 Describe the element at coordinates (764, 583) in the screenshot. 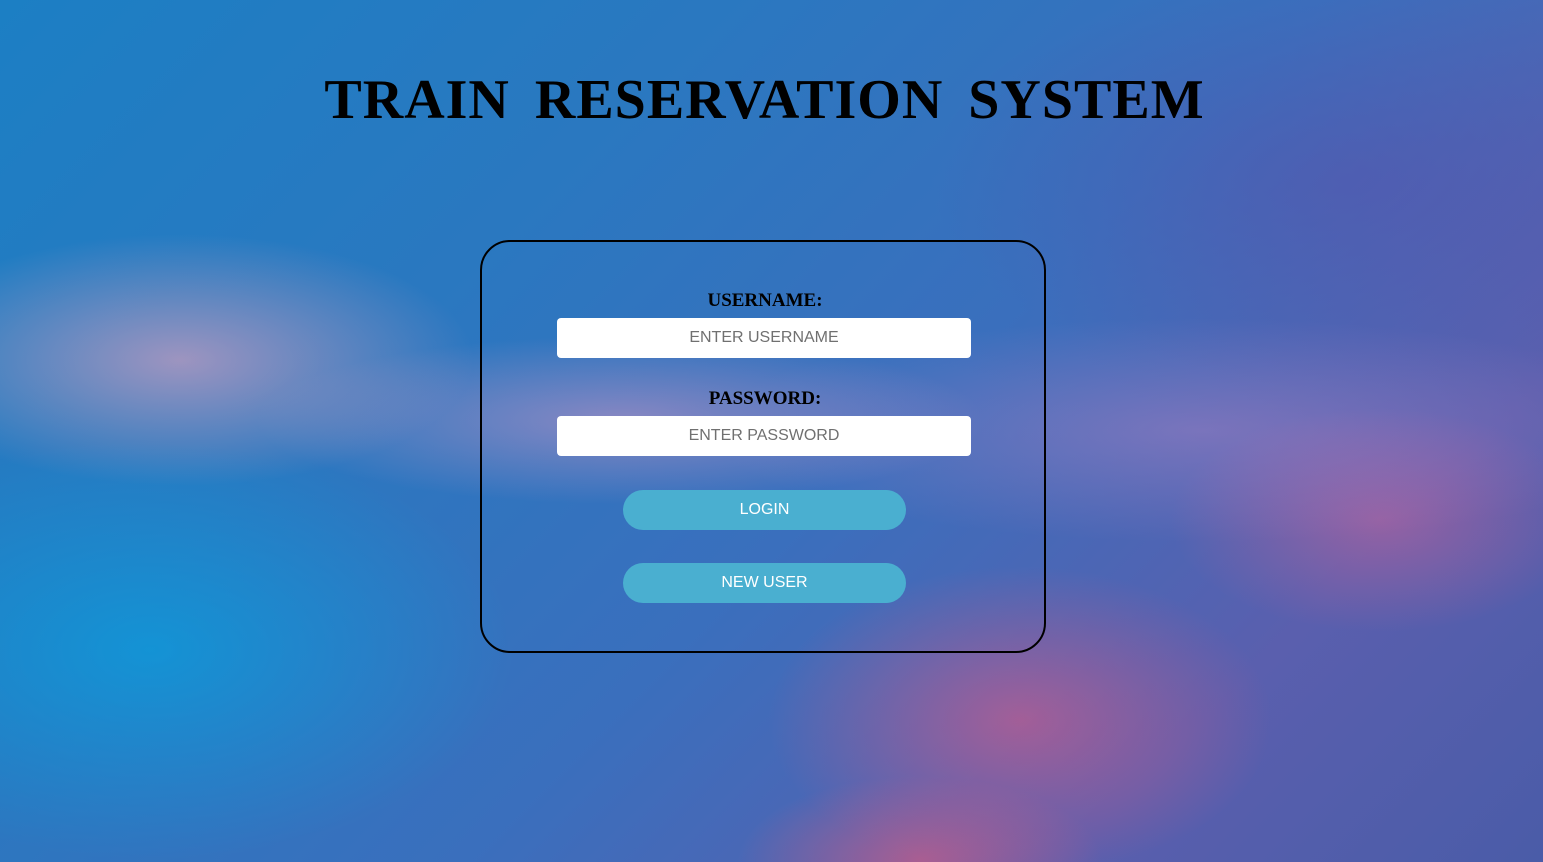

I see `new-user-button: NEW USER` at that location.